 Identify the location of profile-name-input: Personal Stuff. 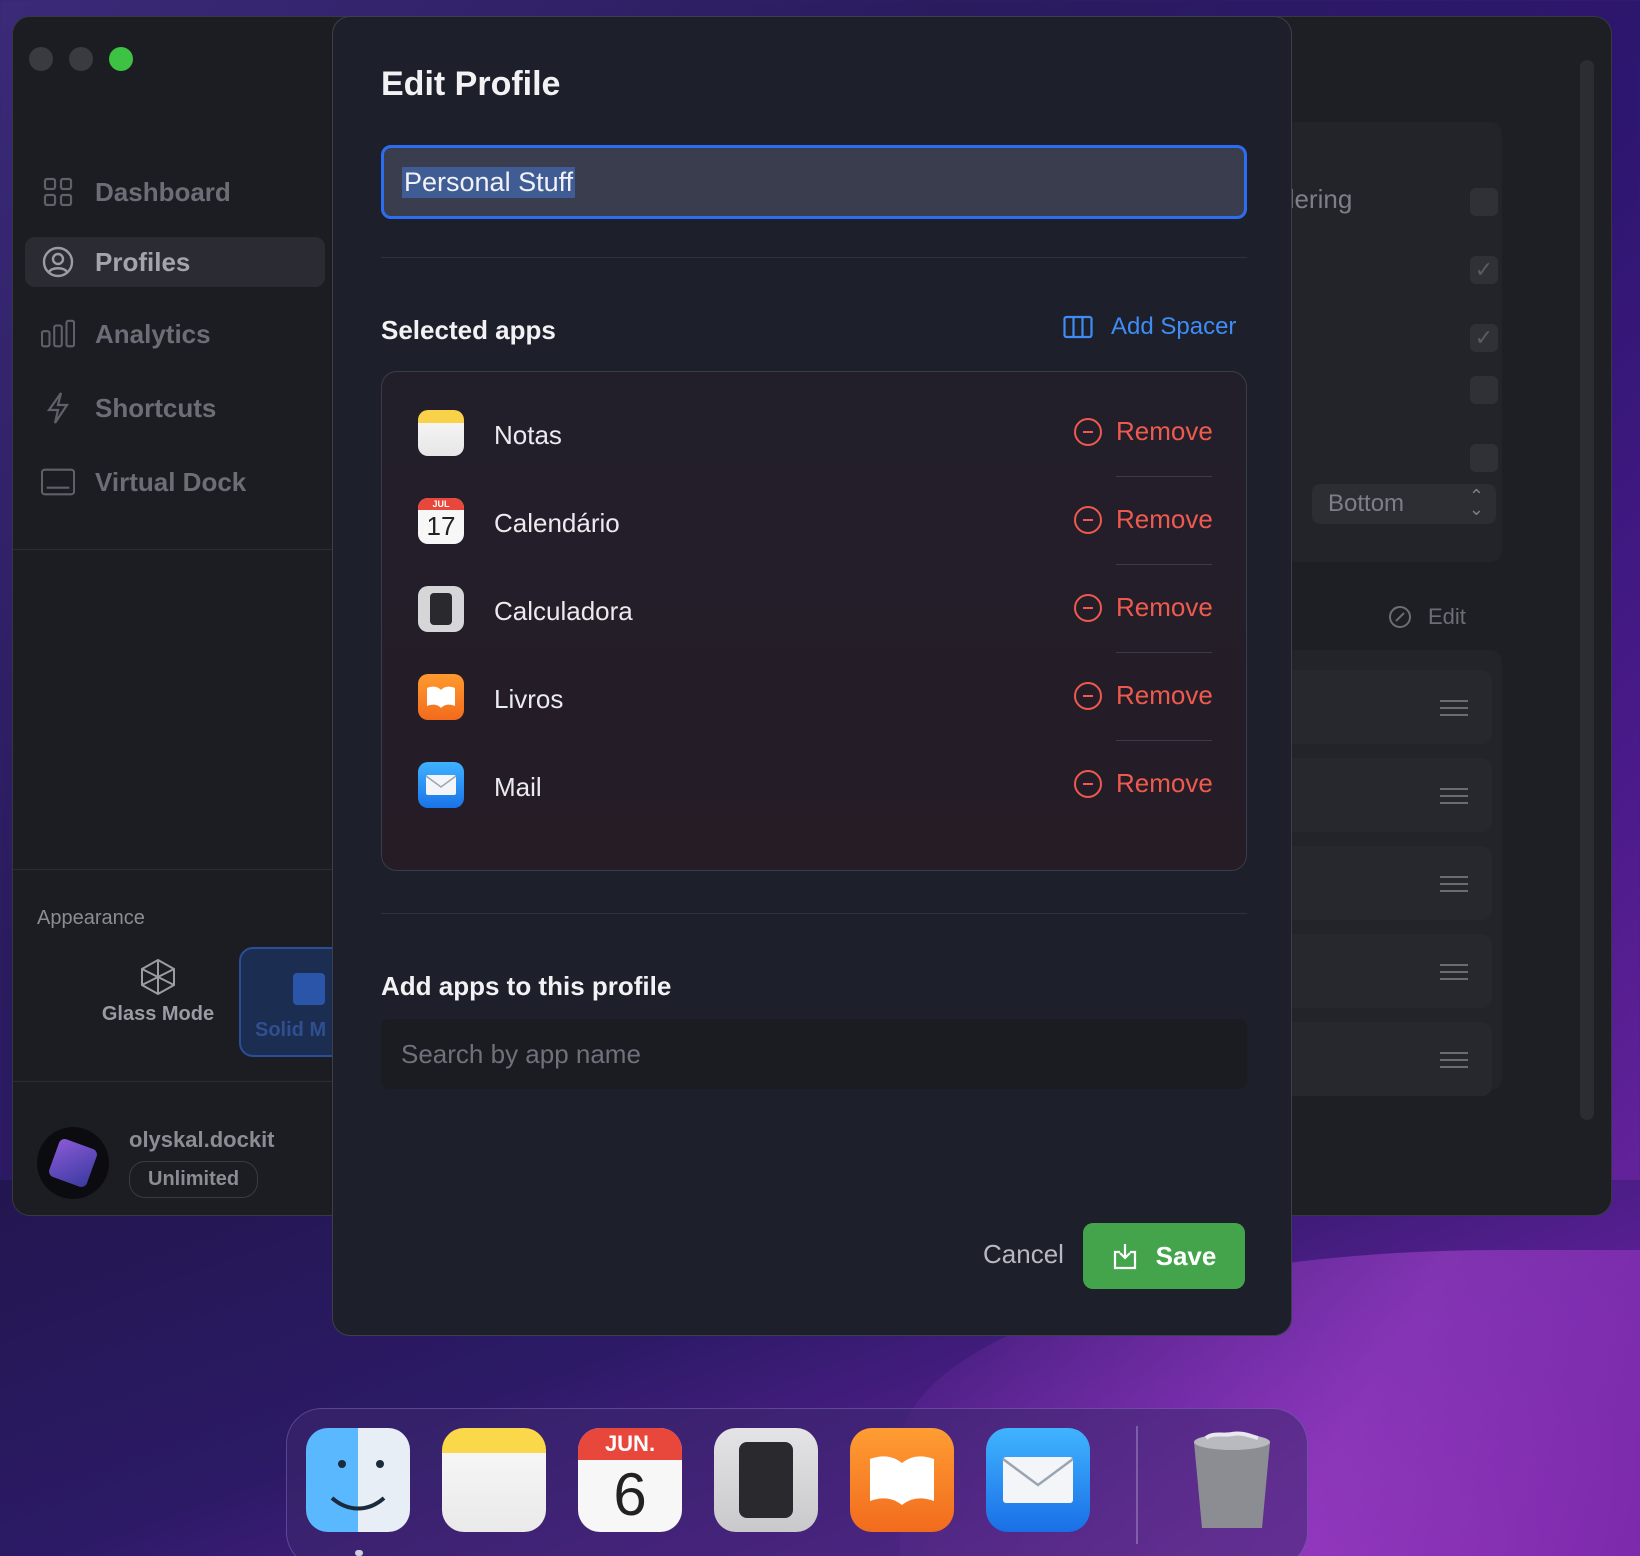
(814, 182).